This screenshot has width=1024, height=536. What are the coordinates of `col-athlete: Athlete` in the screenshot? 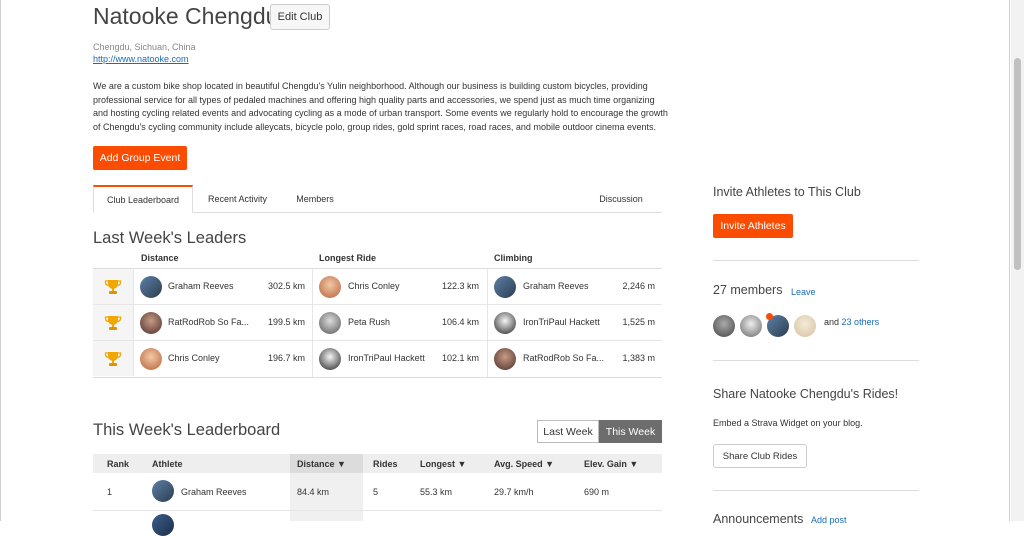 It's located at (167, 463).